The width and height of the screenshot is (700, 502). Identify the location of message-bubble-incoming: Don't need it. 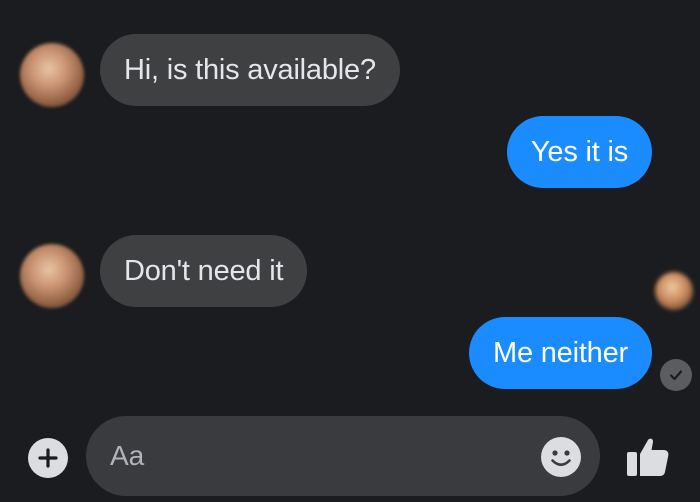
(204, 271).